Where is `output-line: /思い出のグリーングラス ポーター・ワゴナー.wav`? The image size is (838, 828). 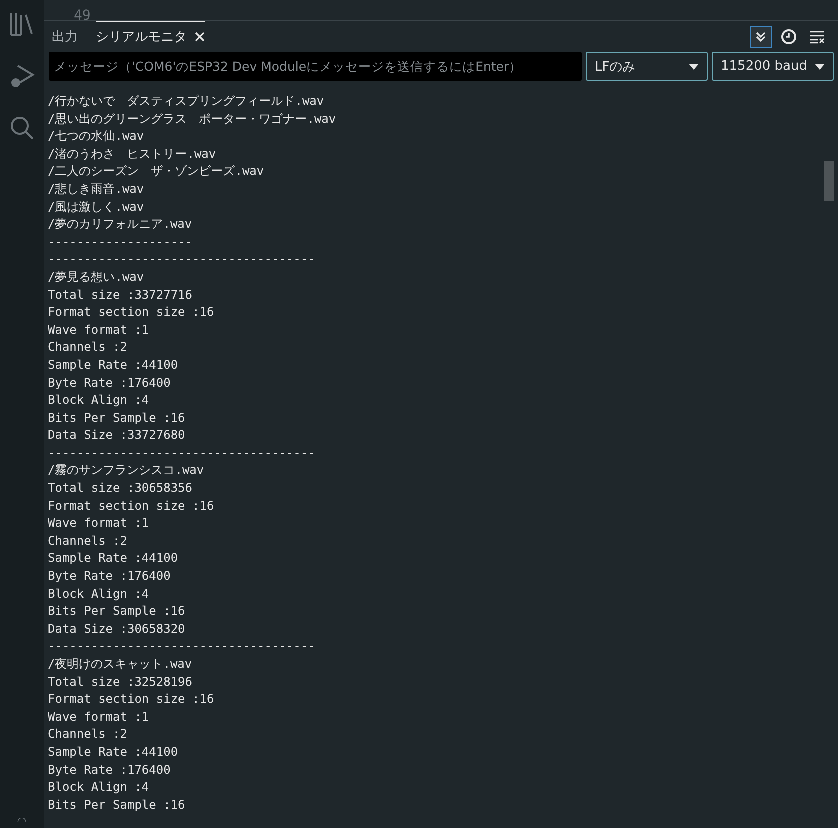 output-line: /思い出のグリーングラス ポーター・ワゴナー.wav is located at coordinates (193, 119).